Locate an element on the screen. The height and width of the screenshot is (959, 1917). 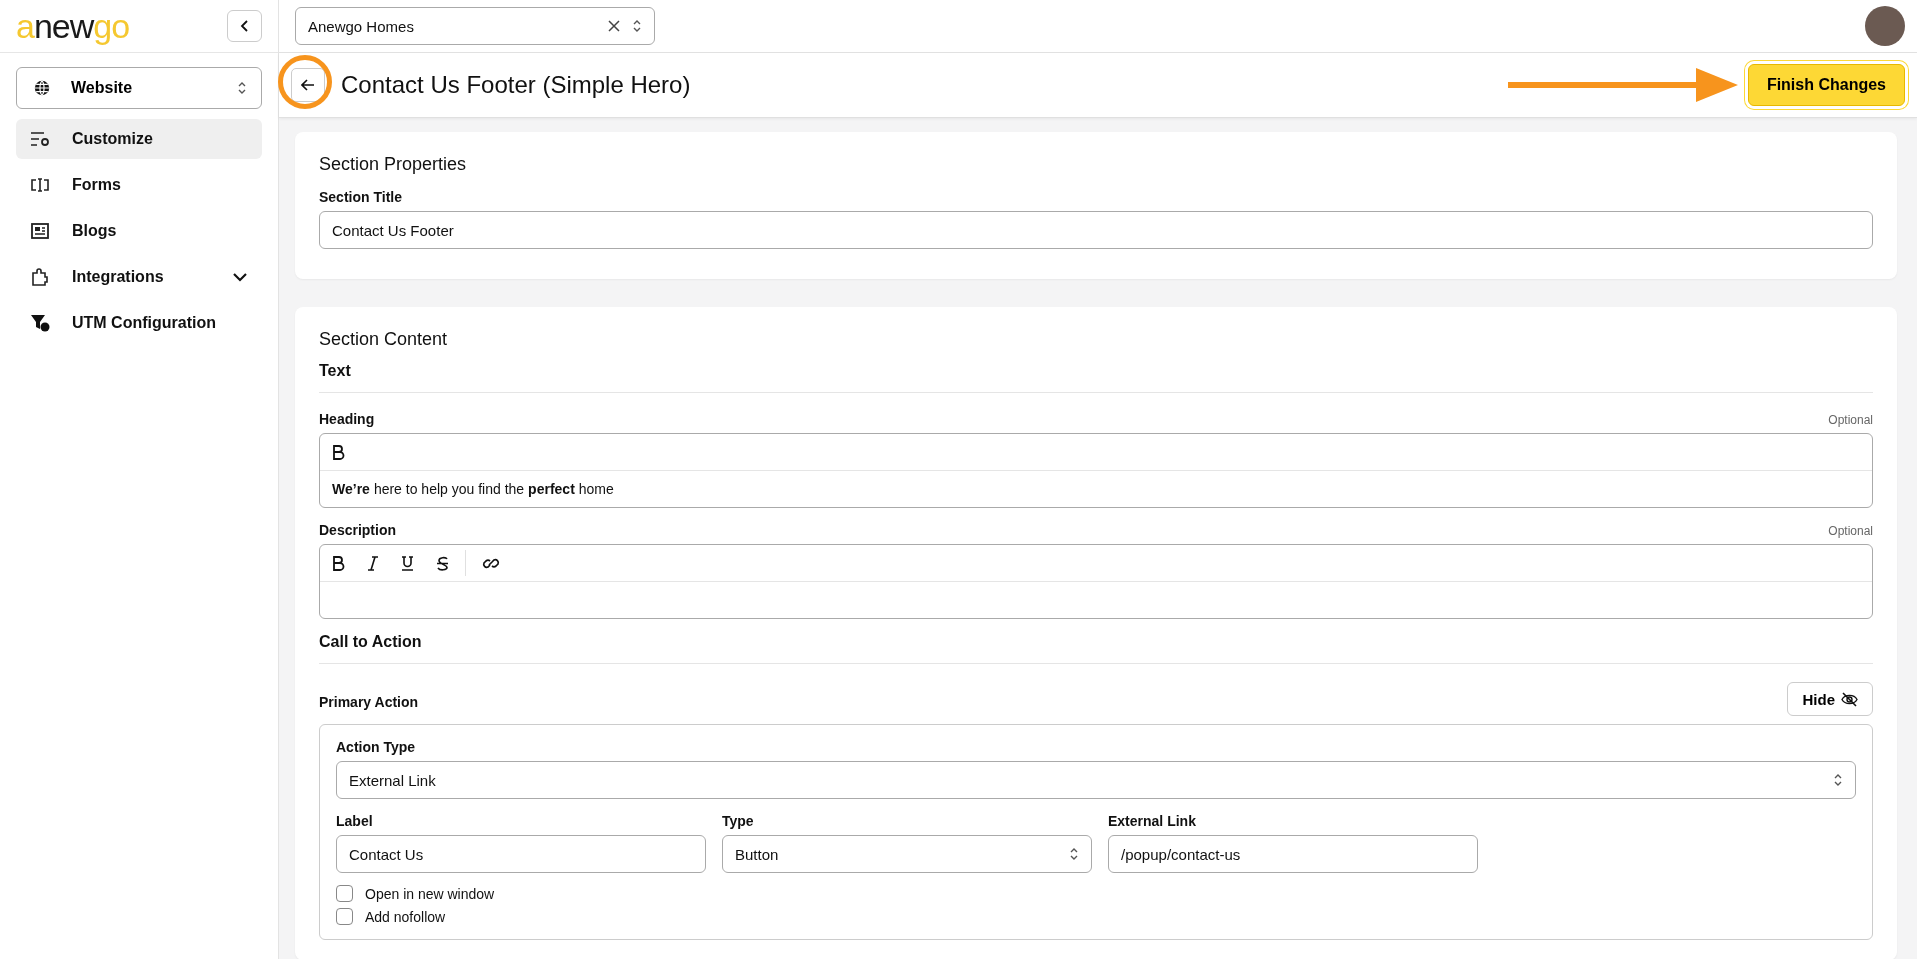
field-label: External Link is located at coordinates (1152, 821).